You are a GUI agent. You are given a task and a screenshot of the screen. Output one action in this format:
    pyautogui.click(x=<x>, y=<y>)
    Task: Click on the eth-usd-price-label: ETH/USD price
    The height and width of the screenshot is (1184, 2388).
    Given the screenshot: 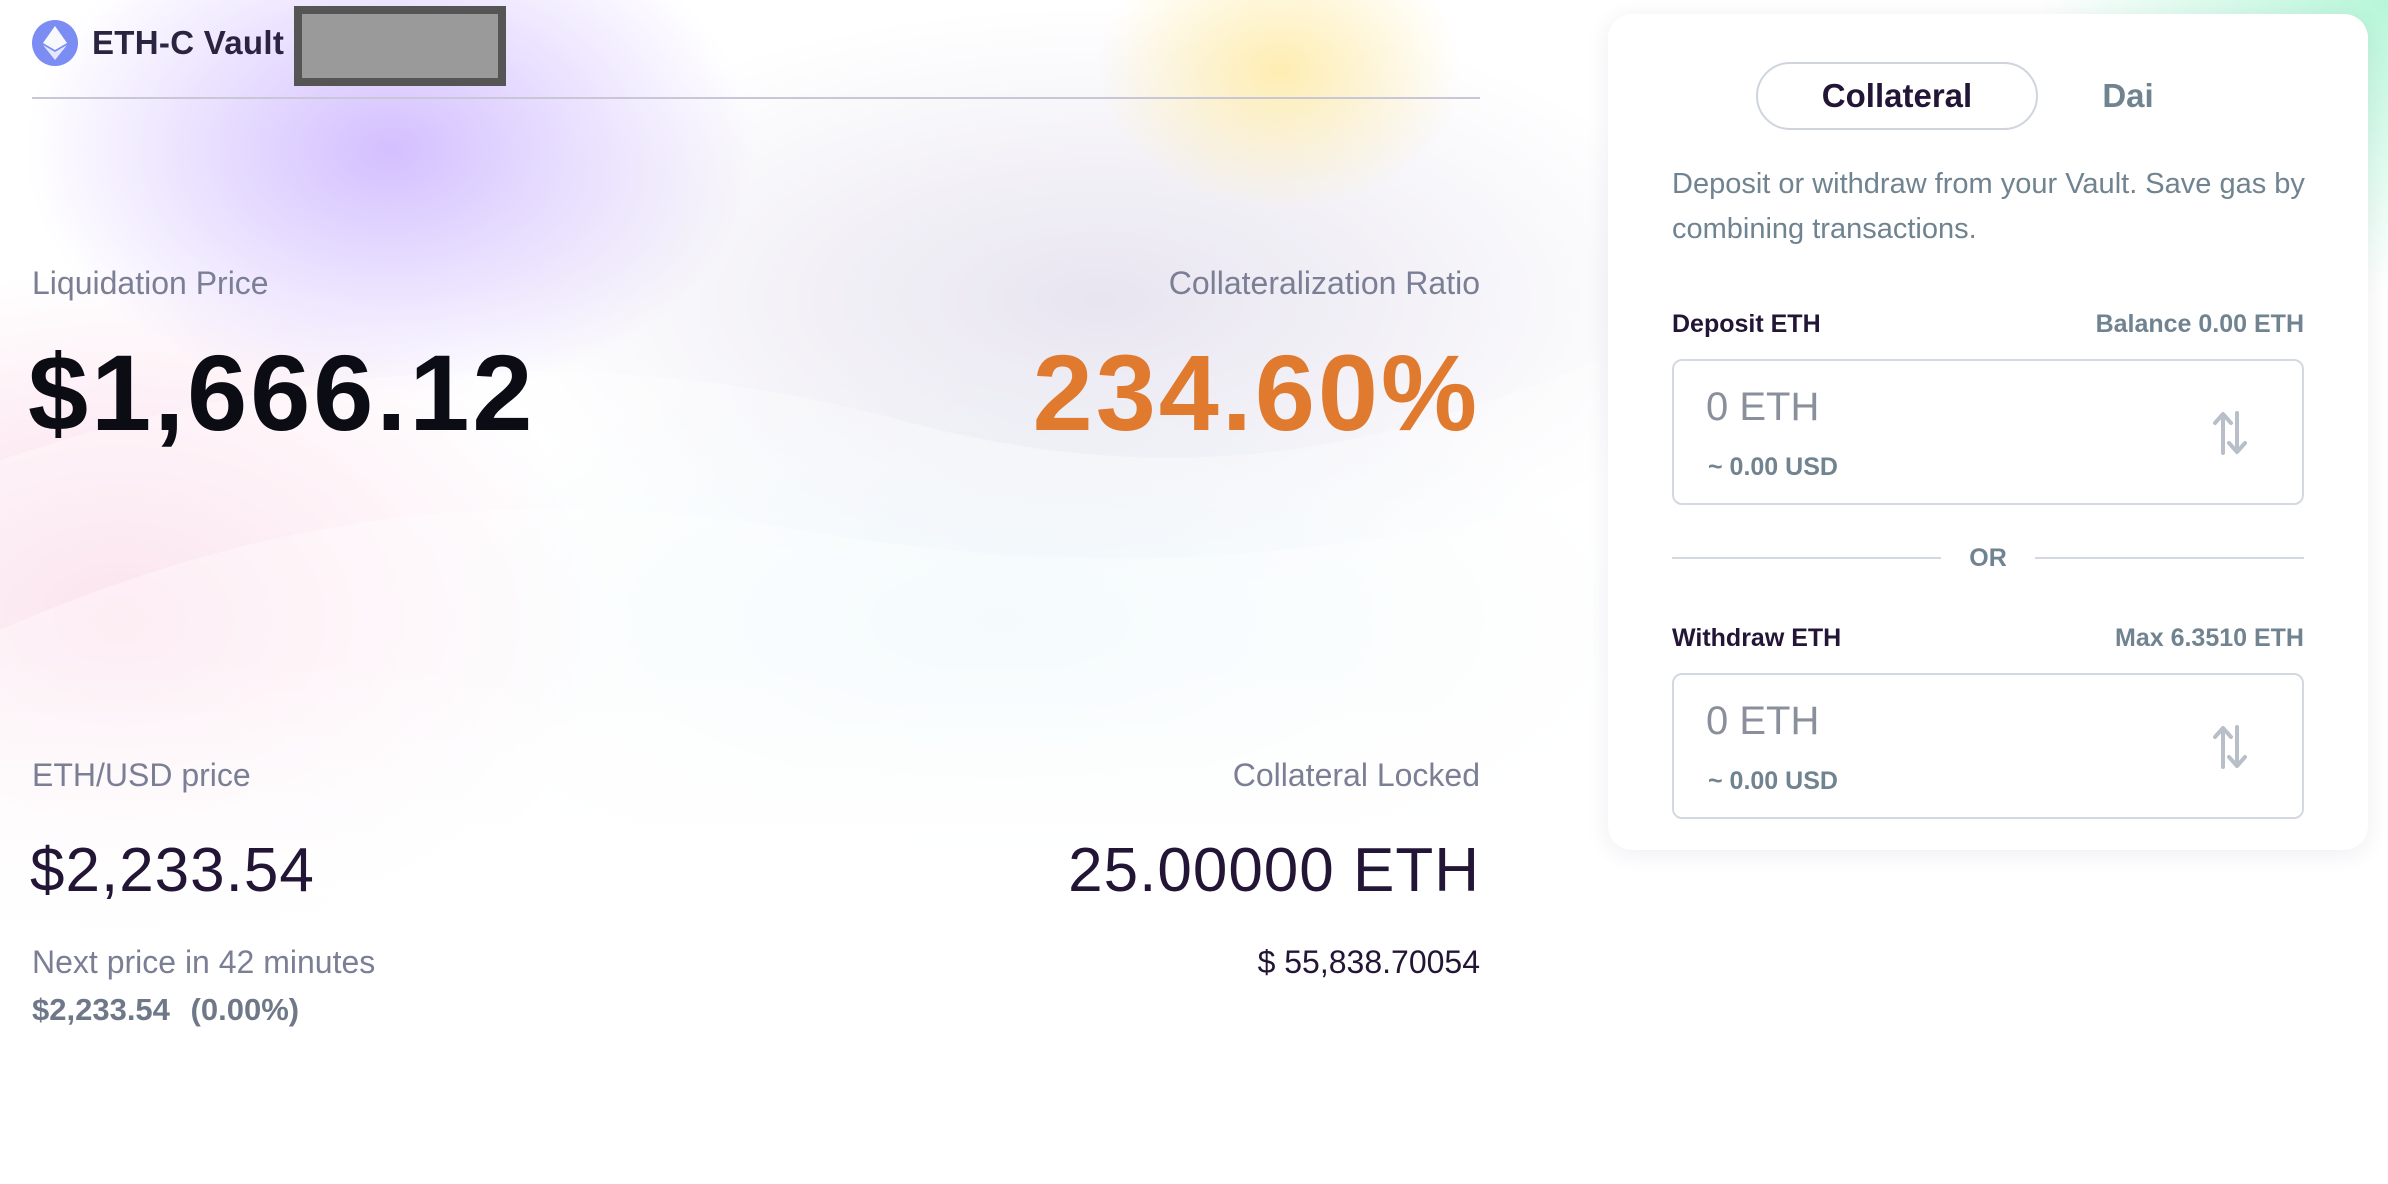 What is the action you would take?
    pyautogui.click(x=141, y=775)
    